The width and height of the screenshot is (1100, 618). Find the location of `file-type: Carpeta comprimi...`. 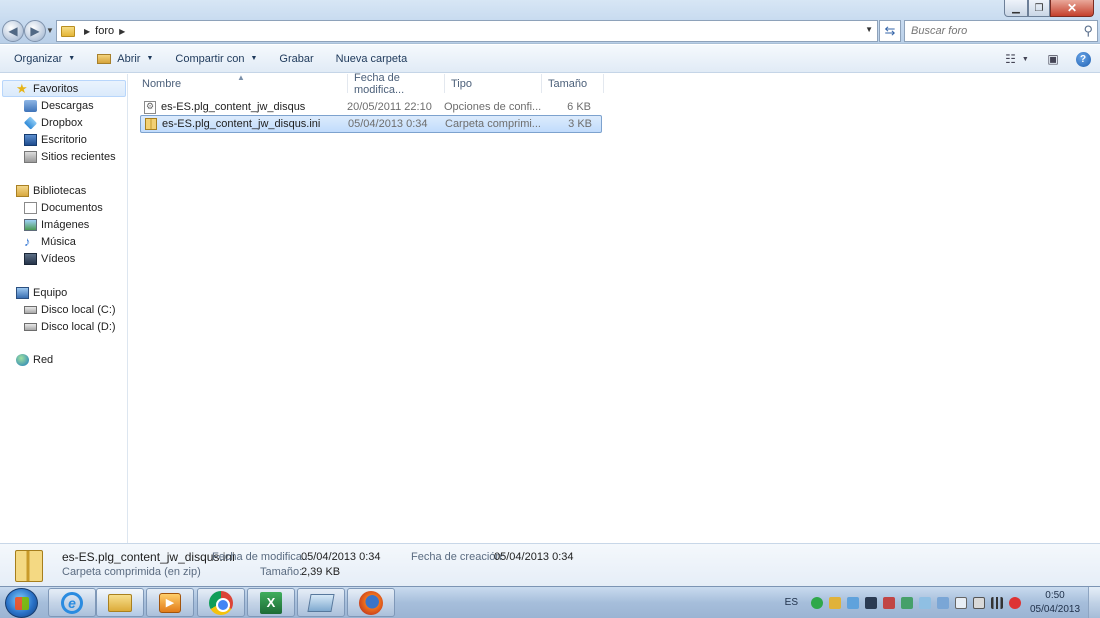

file-type: Carpeta comprimi... is located at coordinates (493, 124).